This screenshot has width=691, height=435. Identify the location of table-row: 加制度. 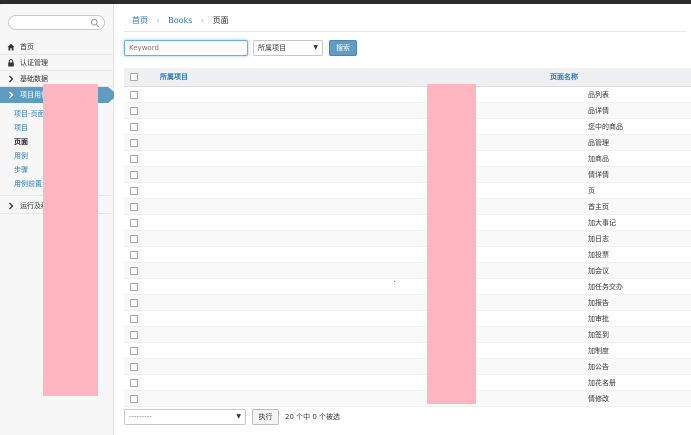
(407, 351).